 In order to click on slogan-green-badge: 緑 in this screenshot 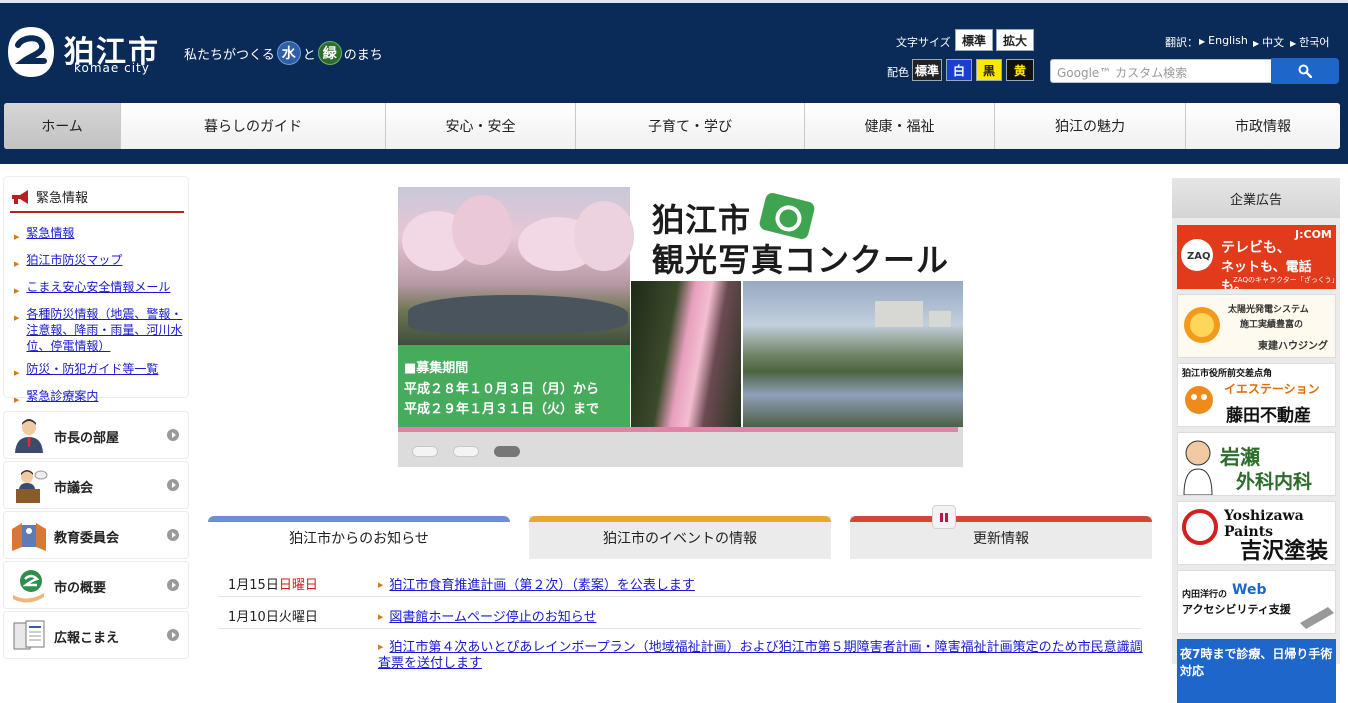, I will do `click(329, 53)`.